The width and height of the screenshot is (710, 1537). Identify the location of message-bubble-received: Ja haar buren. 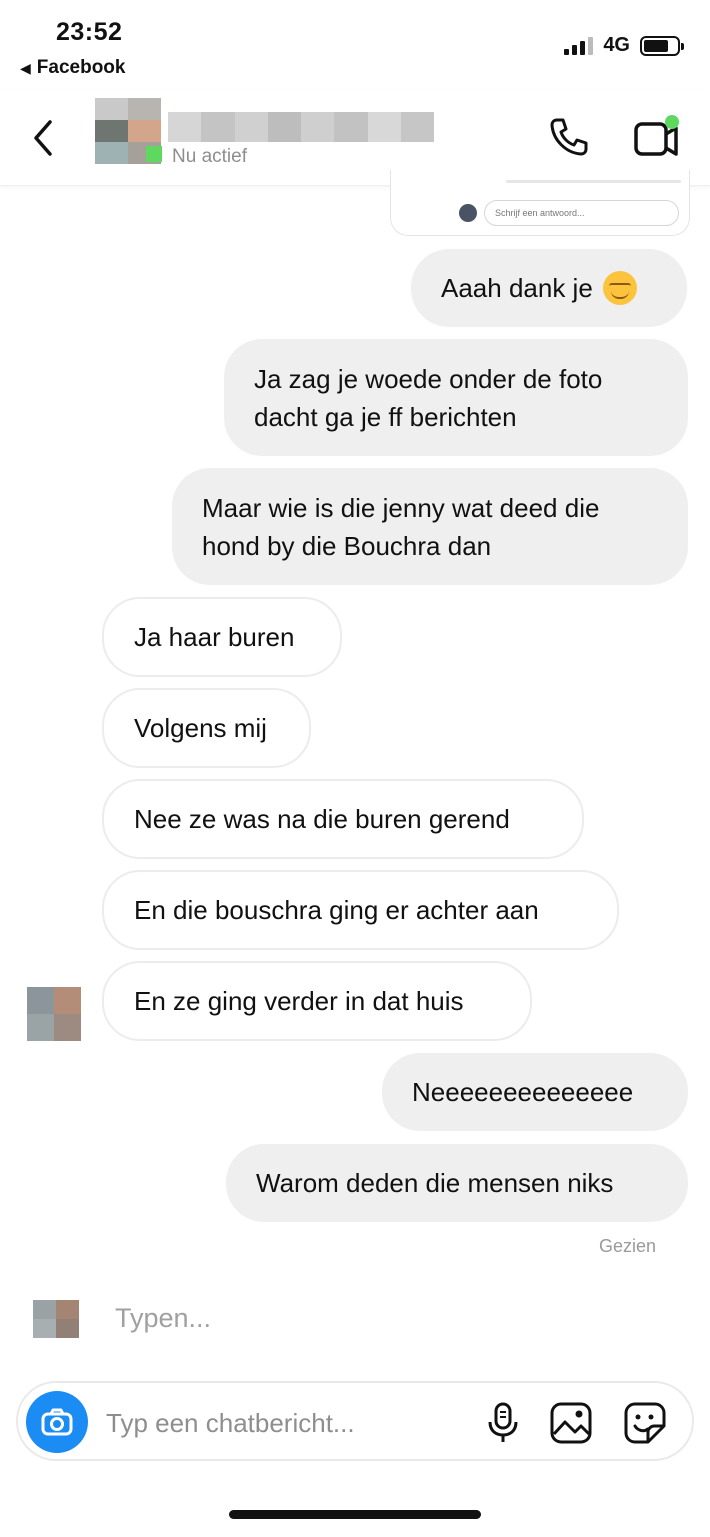
(222, 637).